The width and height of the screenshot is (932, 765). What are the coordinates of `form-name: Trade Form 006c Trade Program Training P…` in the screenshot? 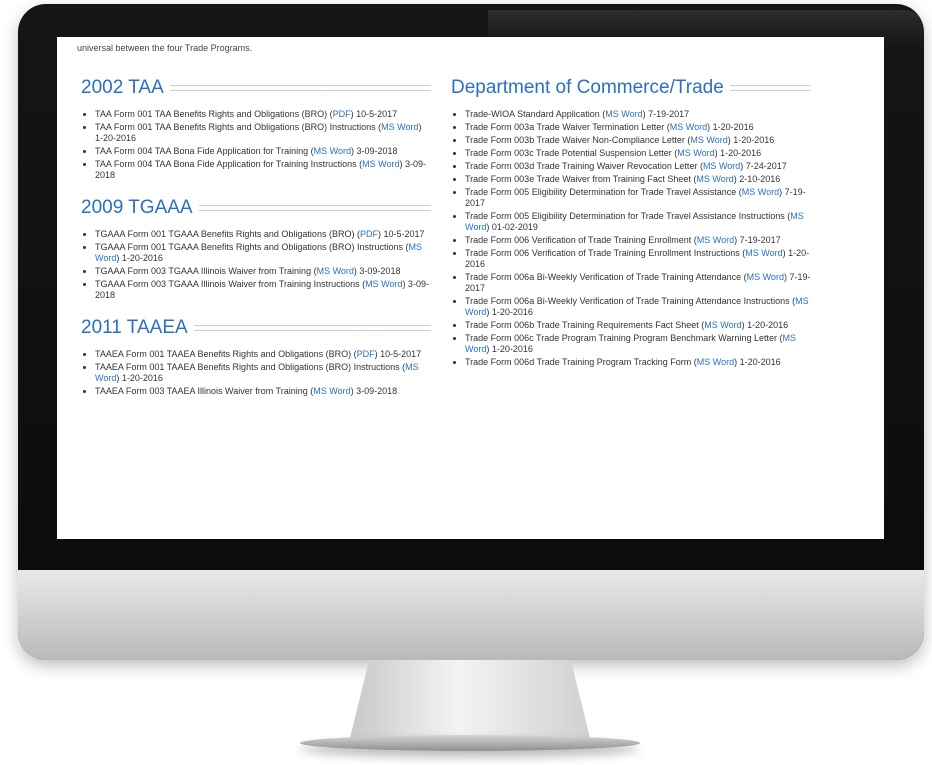 It's located at (624, 338).